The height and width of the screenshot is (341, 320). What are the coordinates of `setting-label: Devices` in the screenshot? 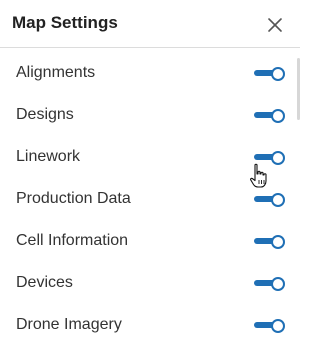 It's located at (44, 282).